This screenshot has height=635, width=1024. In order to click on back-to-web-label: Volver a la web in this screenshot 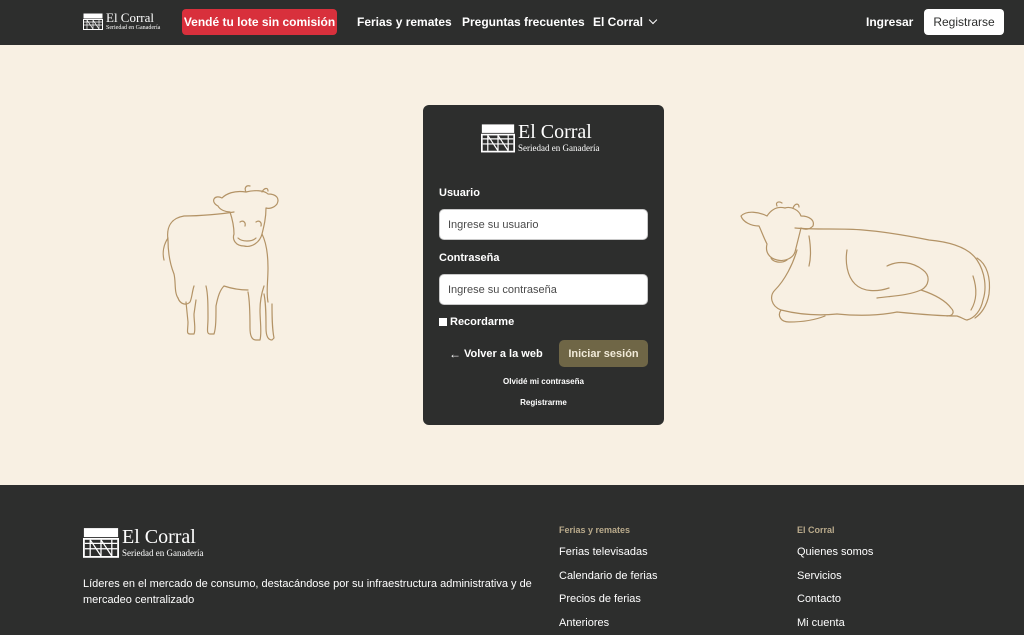, I will do `click(503, 354)`.